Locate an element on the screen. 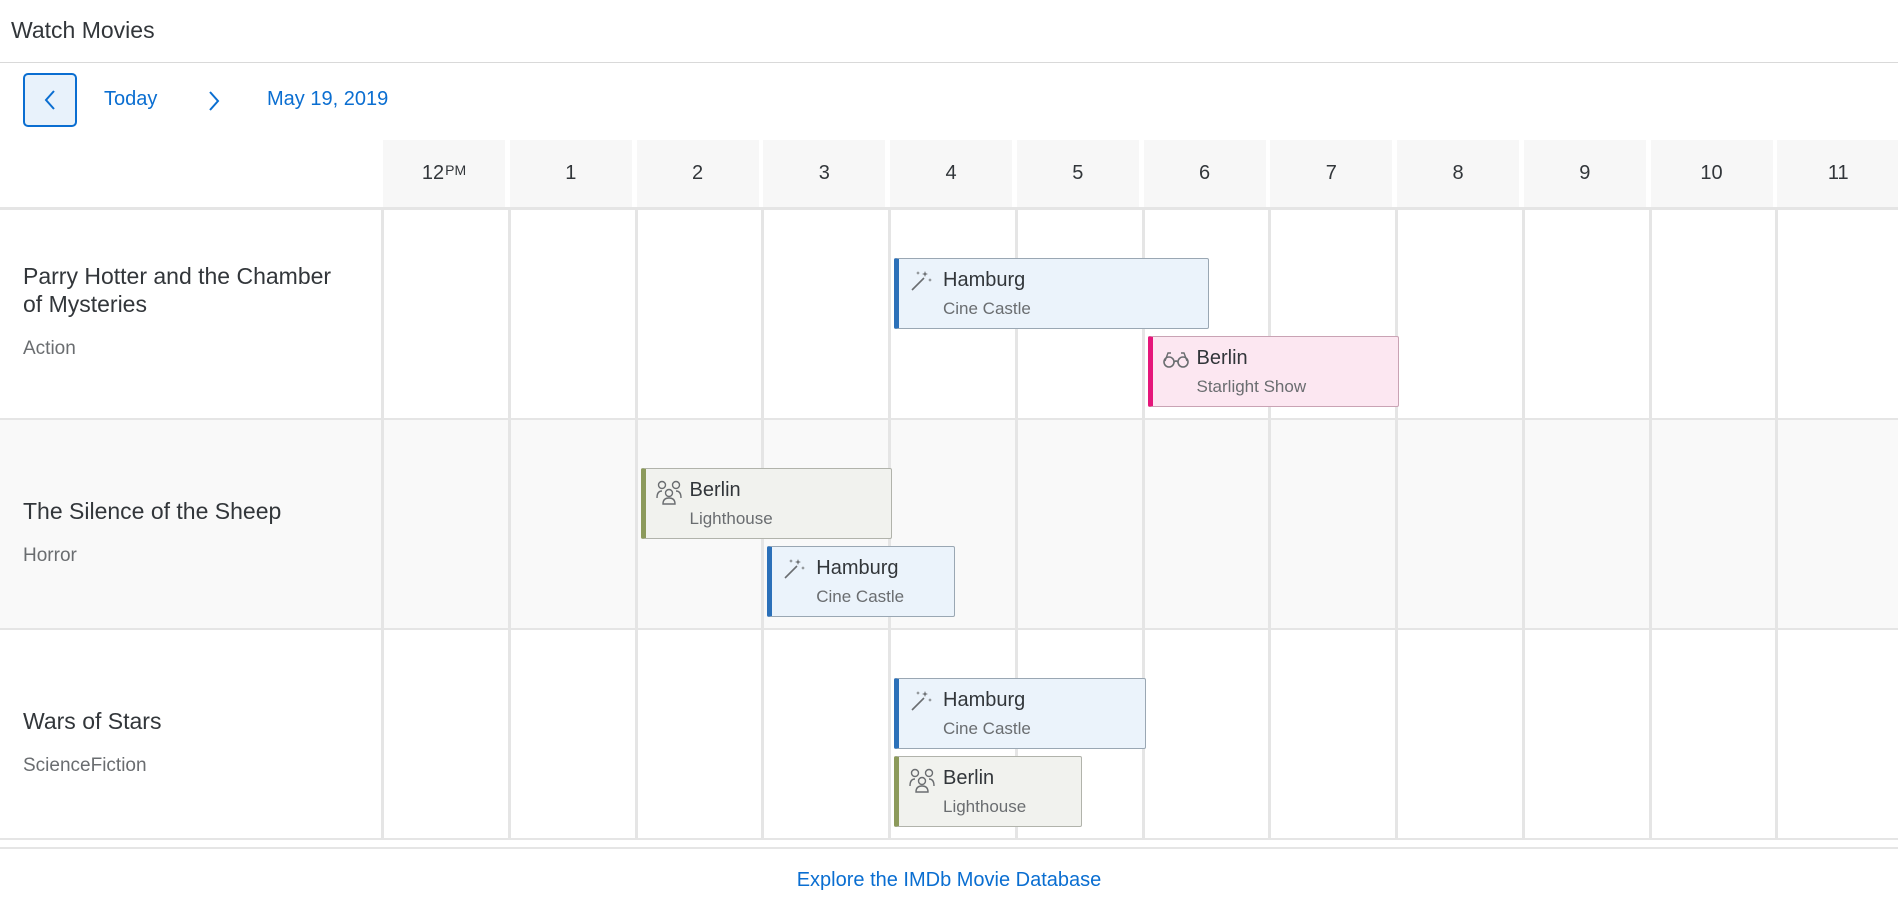  hour-header: 2 is located at coordinates (697, 173).